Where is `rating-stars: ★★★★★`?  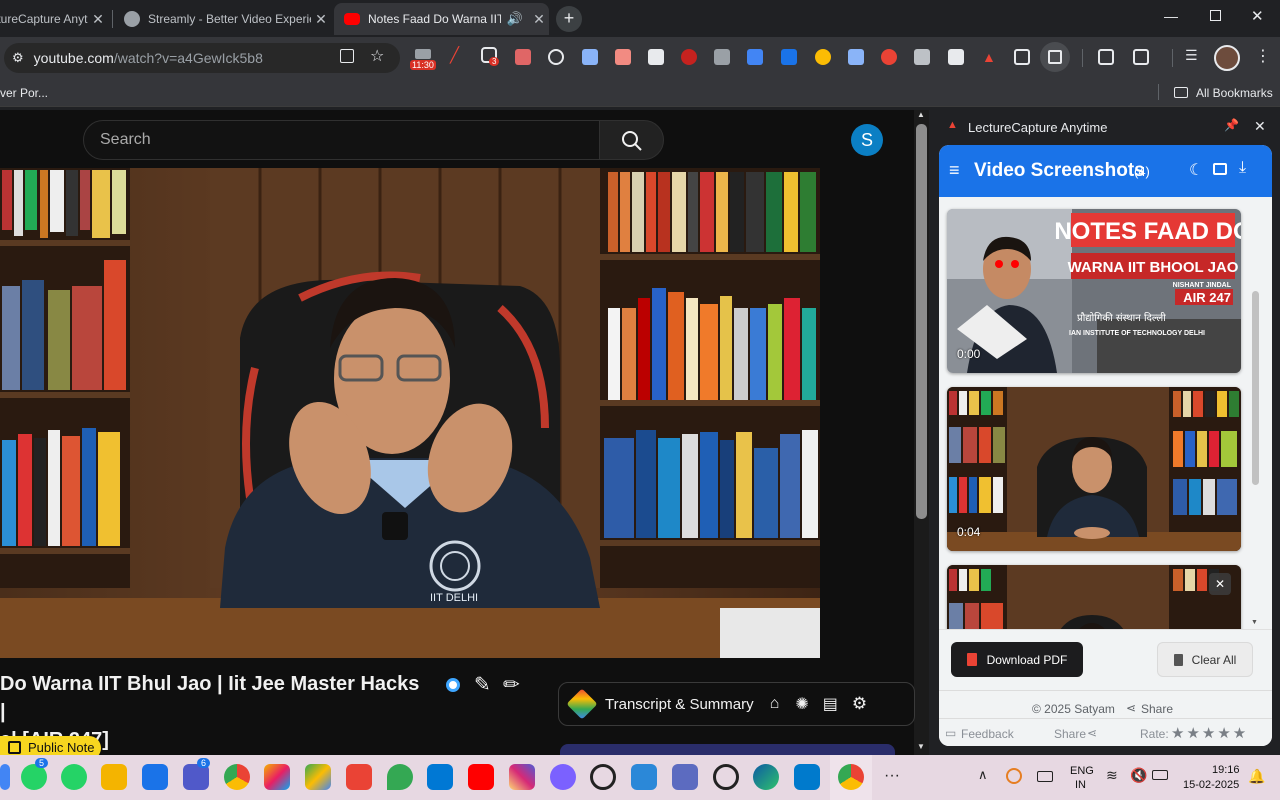
rating-stars: ★★★★★ is located at coordinates (1209, 733).